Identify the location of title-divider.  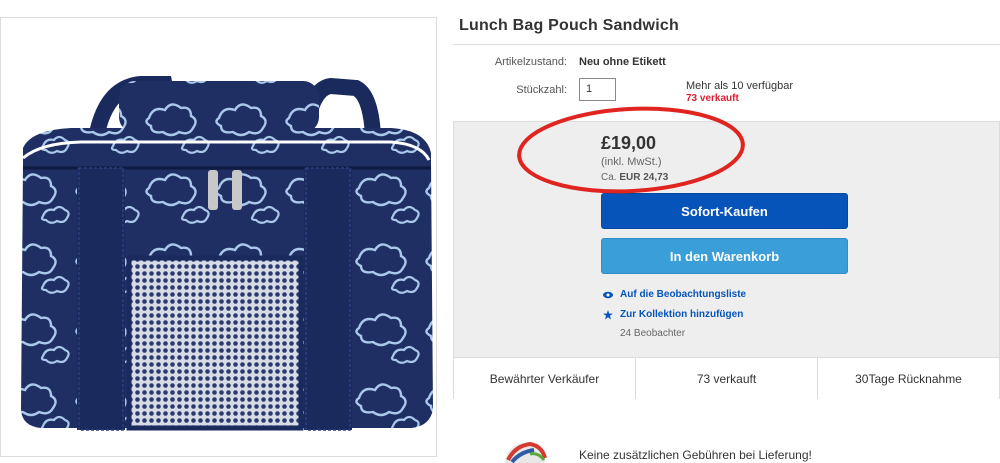
(726, 44).